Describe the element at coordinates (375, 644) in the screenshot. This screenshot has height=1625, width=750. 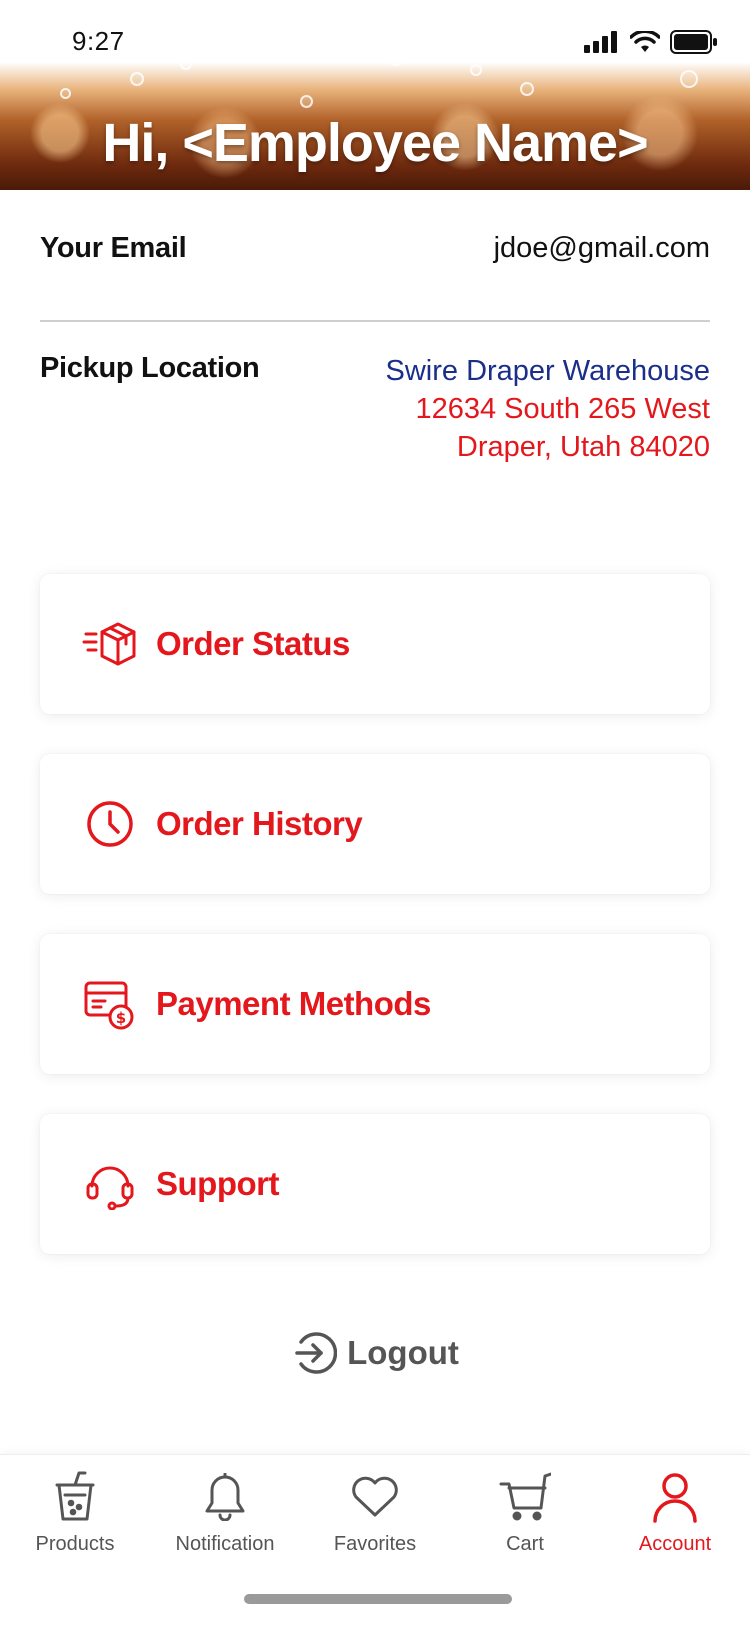
I see `order-status-button: Order Status` at that location.